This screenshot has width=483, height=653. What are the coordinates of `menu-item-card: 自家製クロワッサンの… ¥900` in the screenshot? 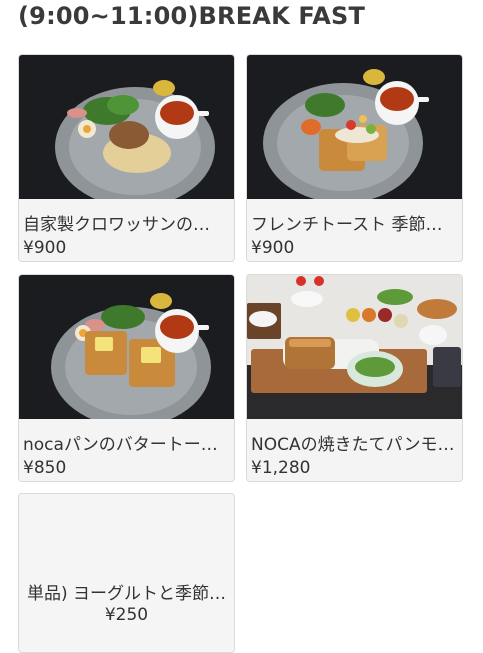 It's located at (126, 158).